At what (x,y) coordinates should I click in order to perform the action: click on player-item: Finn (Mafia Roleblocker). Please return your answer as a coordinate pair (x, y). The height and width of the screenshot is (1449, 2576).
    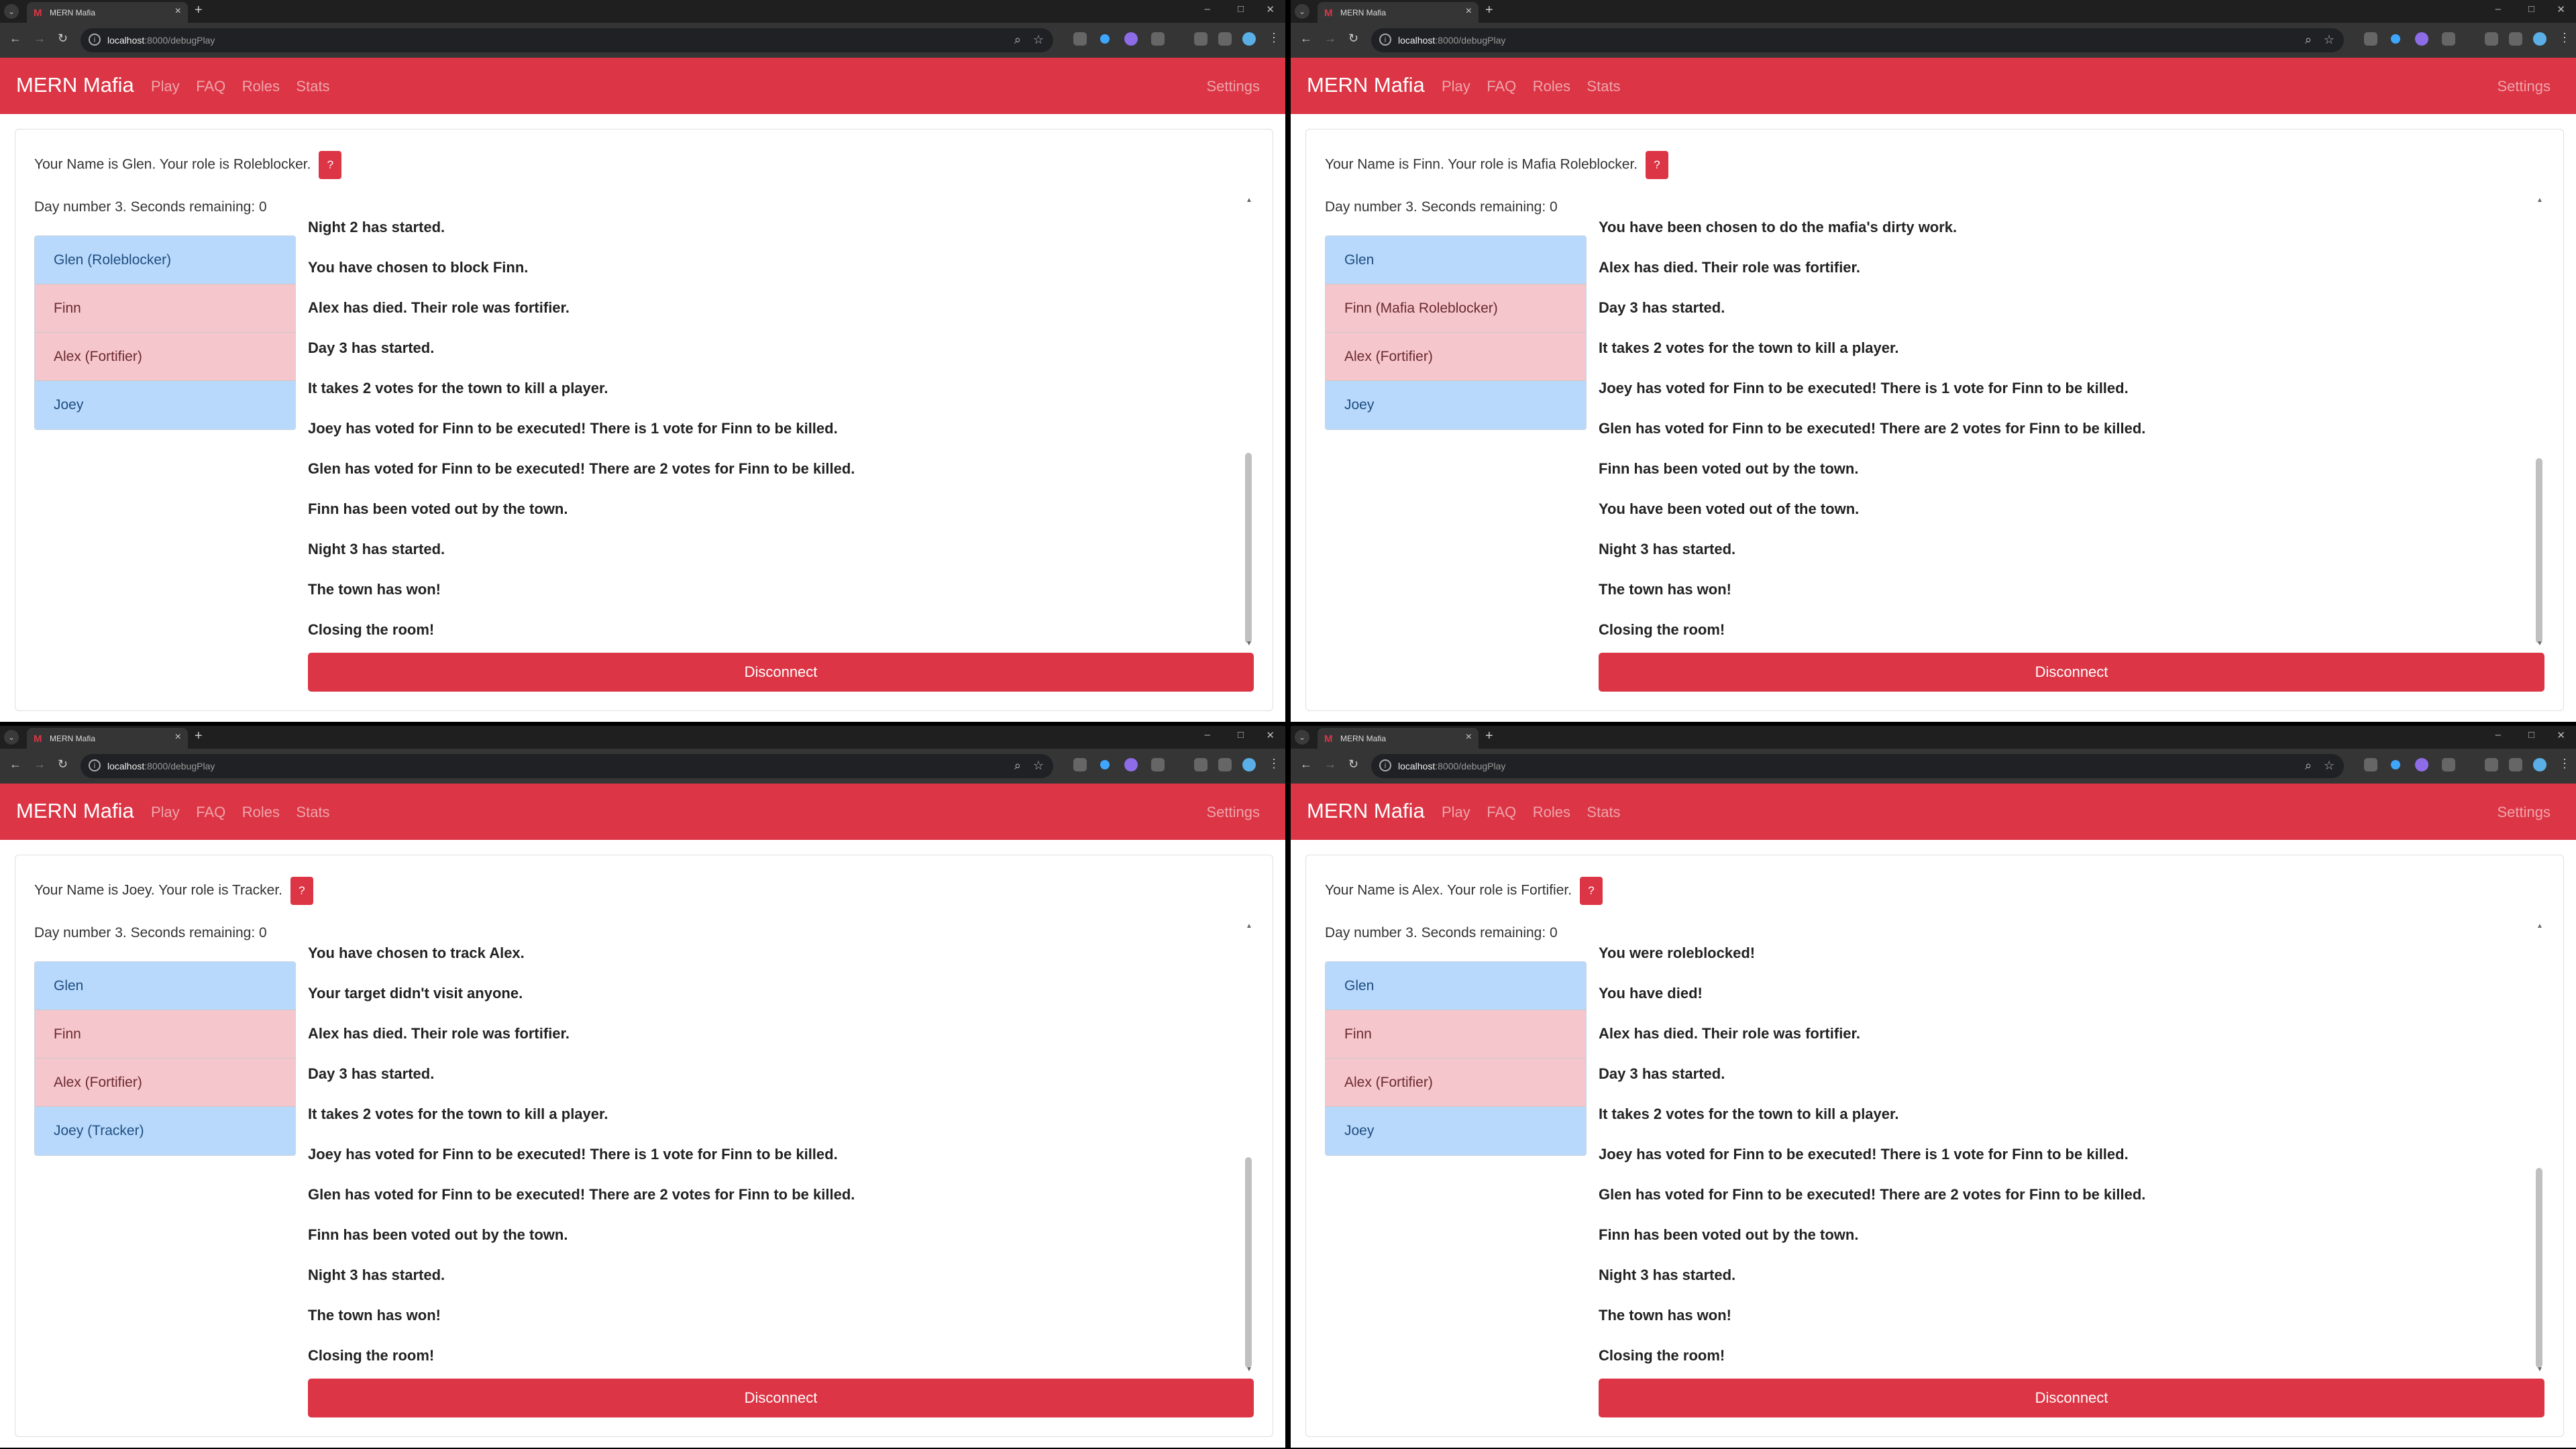
    Looking at the image, I should click on (1456, 308).